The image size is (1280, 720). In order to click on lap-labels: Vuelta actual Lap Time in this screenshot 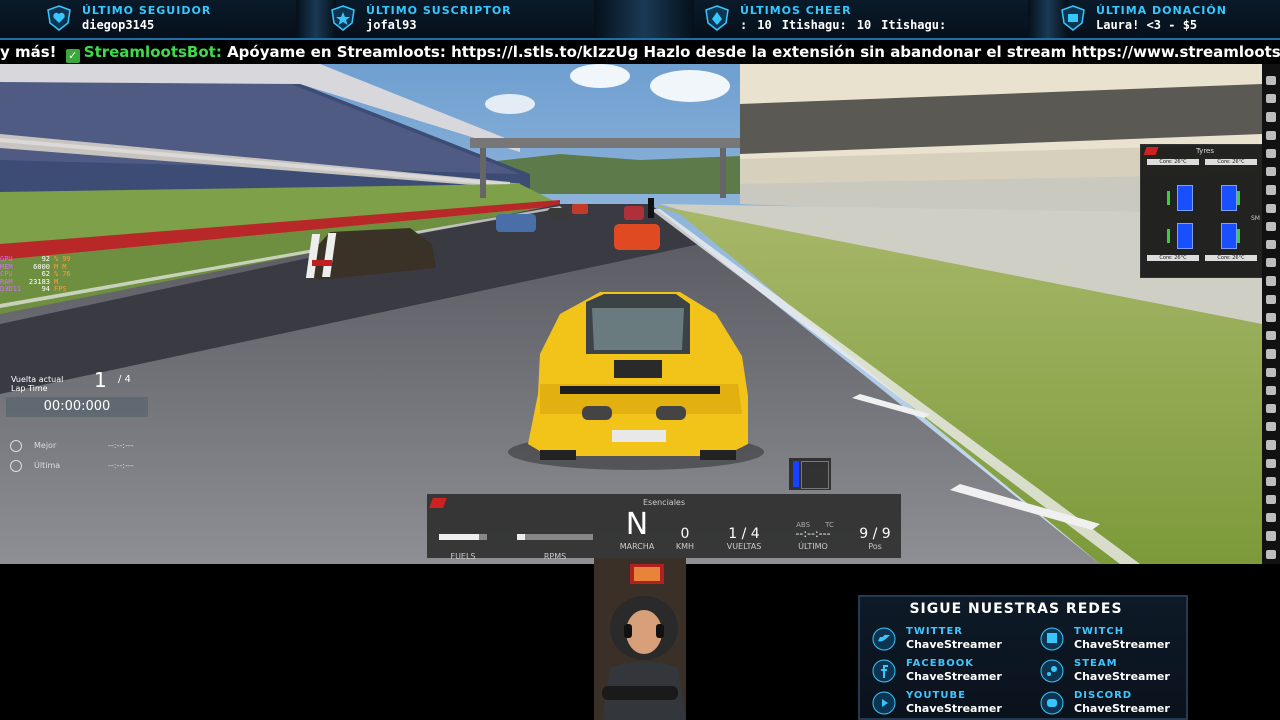, I will do `click(37, 384)`.